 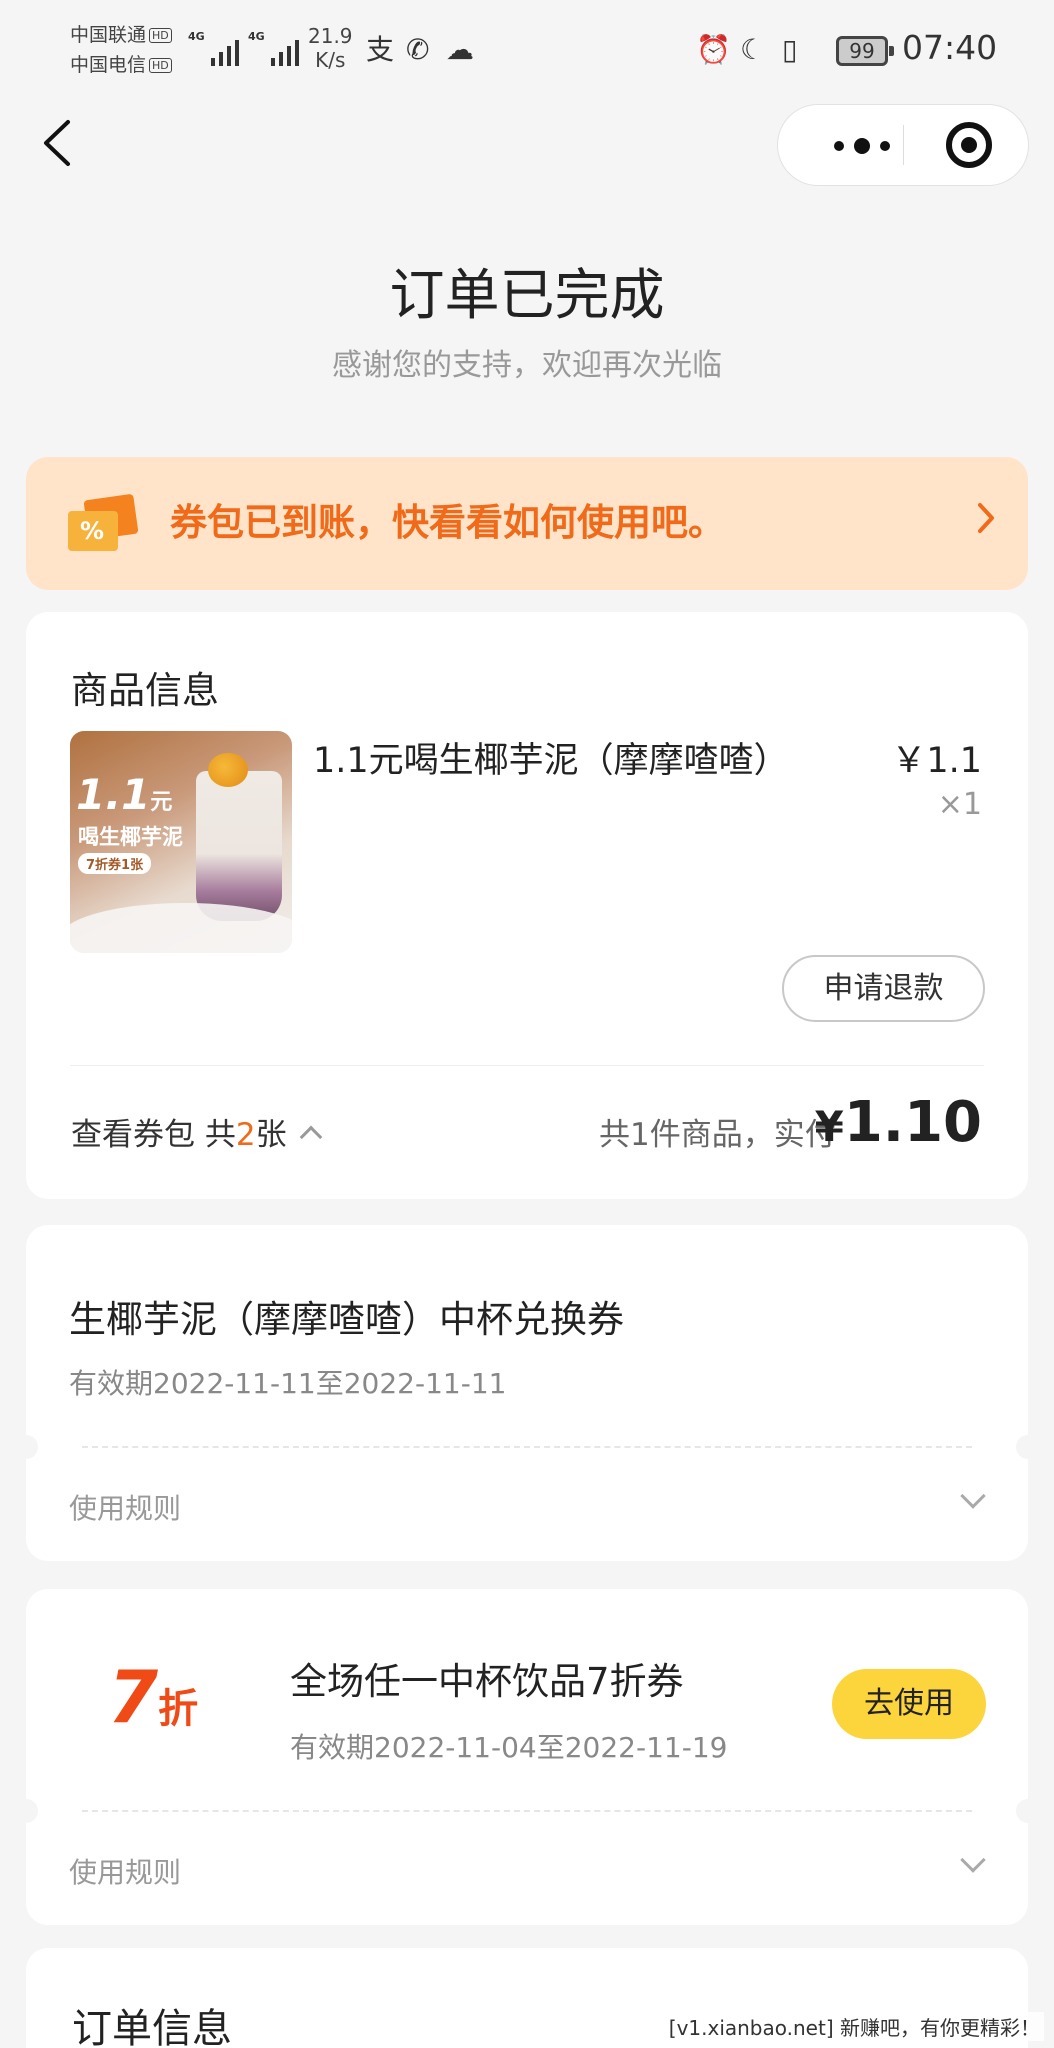 I want to click on image-price: 1.1, so click(x=113, y=794).